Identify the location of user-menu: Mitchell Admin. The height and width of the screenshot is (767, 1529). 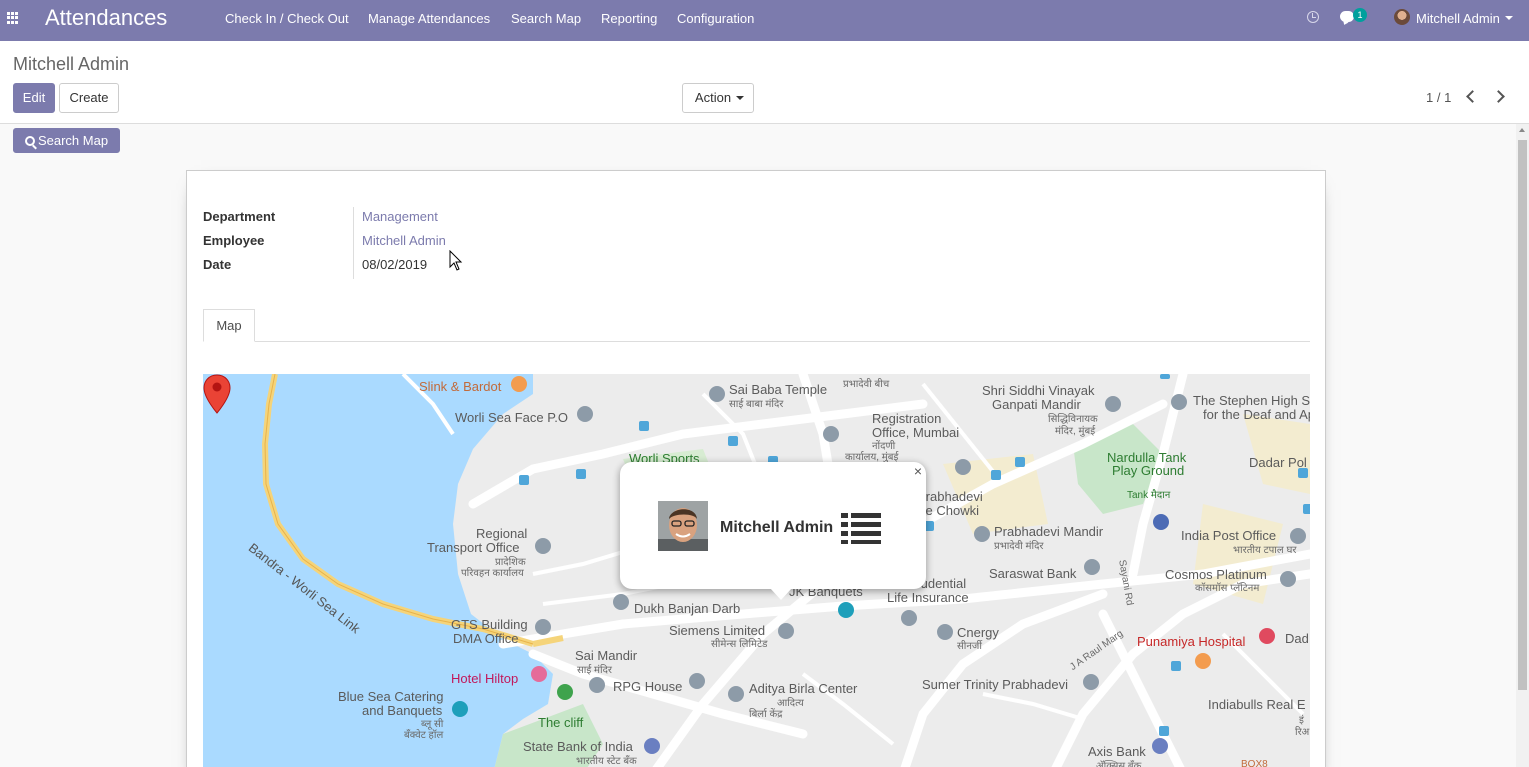
(1458, 18).